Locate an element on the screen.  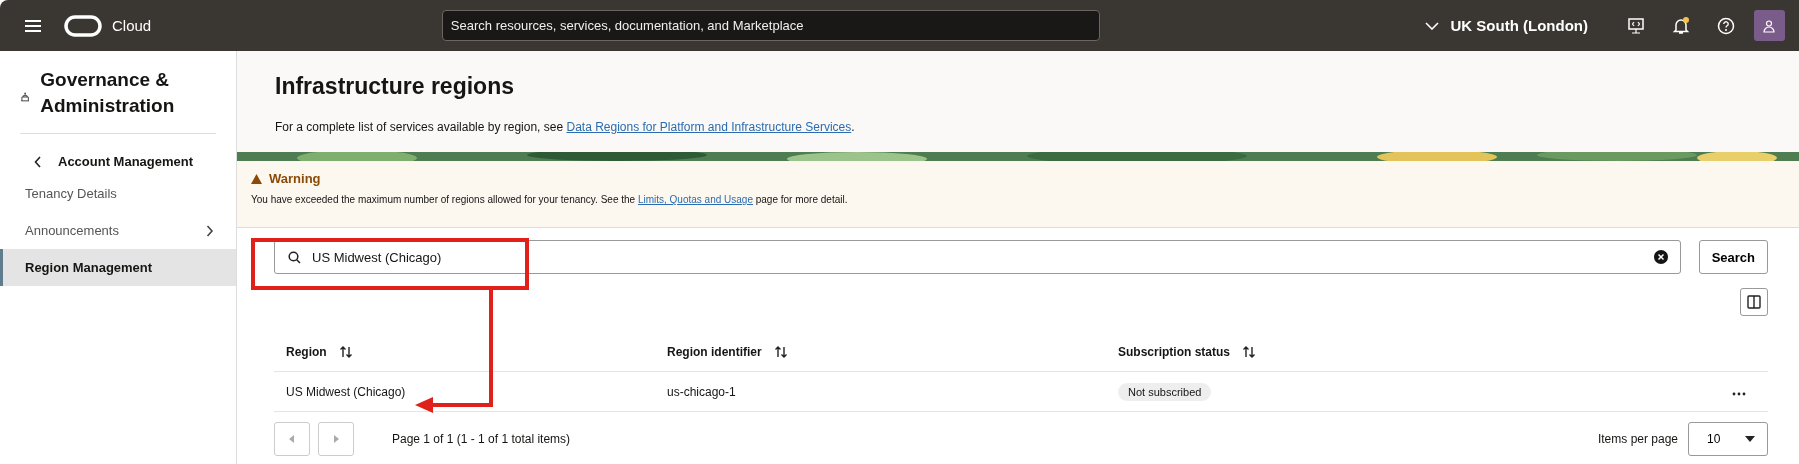
page-title: Infrastructure regions is located at coordinates (395, 86).